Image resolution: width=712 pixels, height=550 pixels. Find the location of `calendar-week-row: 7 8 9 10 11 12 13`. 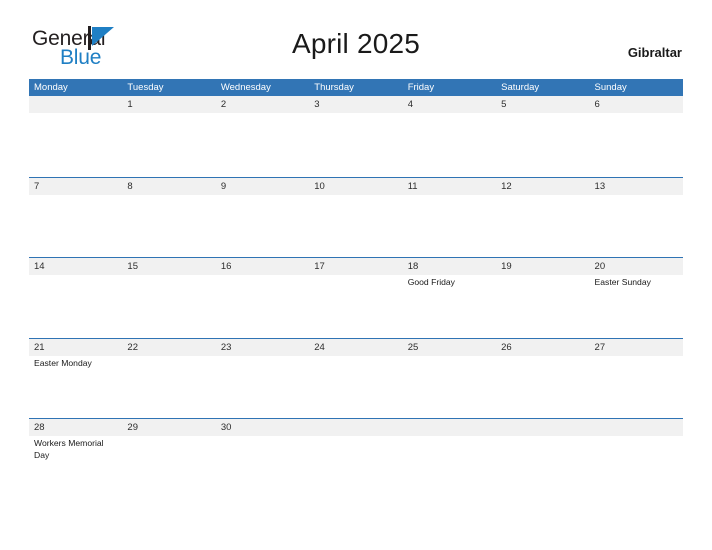

calendar-week-row: 7 8 9 10 11 12 13 is located at coordinates (356, 217).